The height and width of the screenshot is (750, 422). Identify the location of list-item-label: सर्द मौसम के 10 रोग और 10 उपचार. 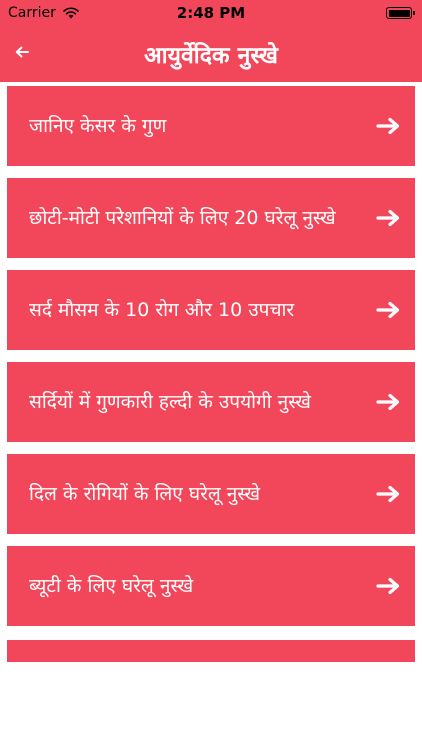
(162, 310).